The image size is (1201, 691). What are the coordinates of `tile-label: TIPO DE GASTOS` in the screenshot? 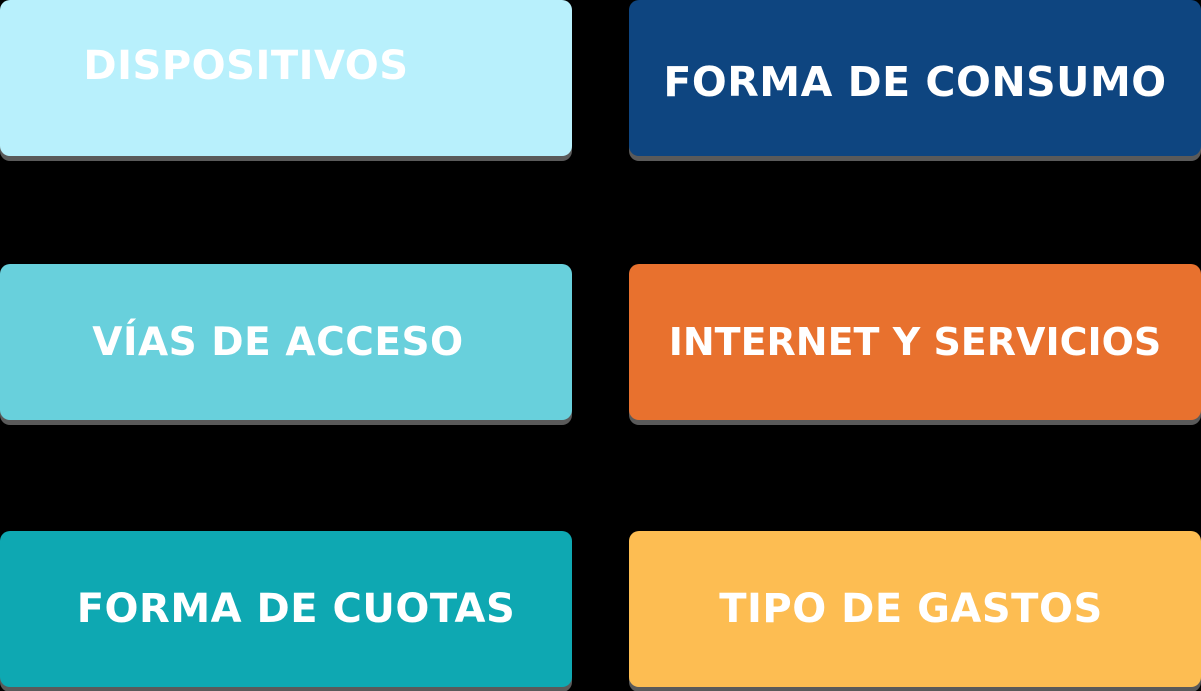 It's located at (911, 609).